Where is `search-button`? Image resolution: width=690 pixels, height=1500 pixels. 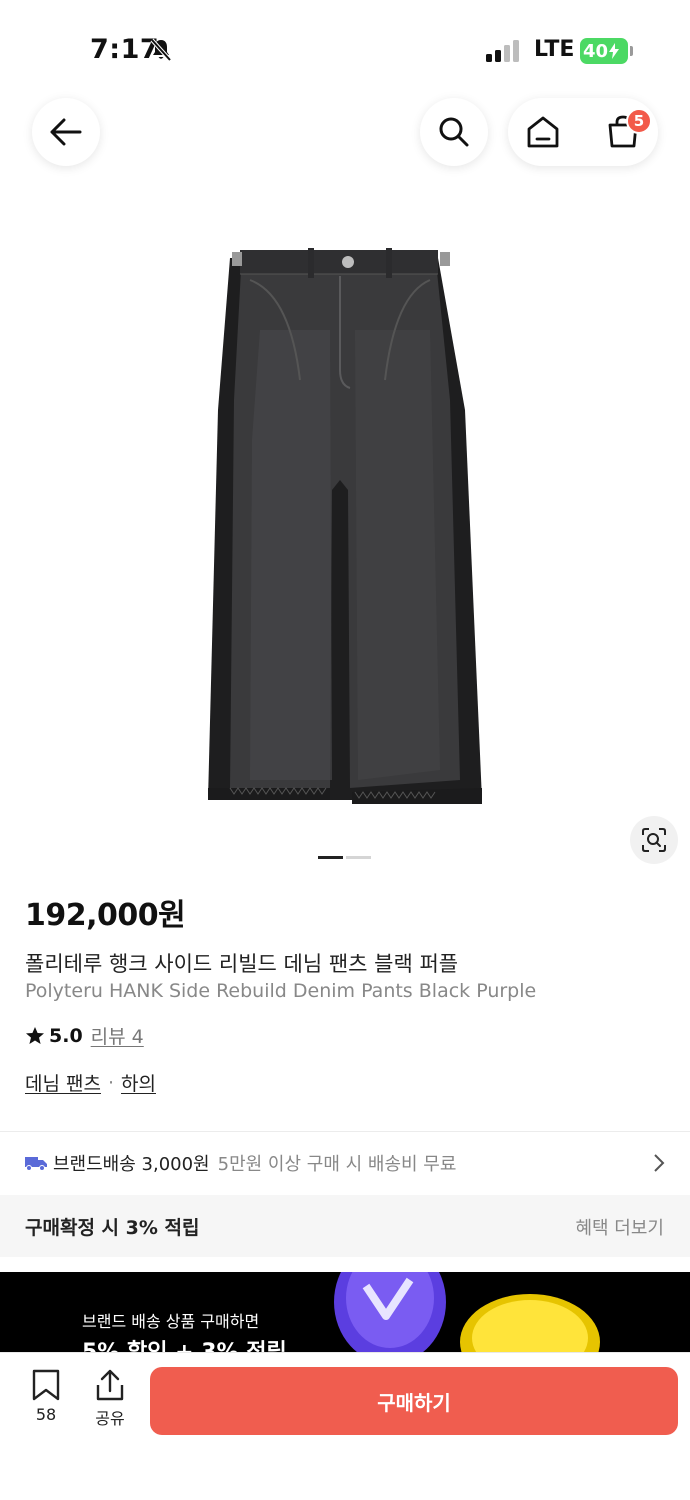
search-button is located at coordinates (454, 132).